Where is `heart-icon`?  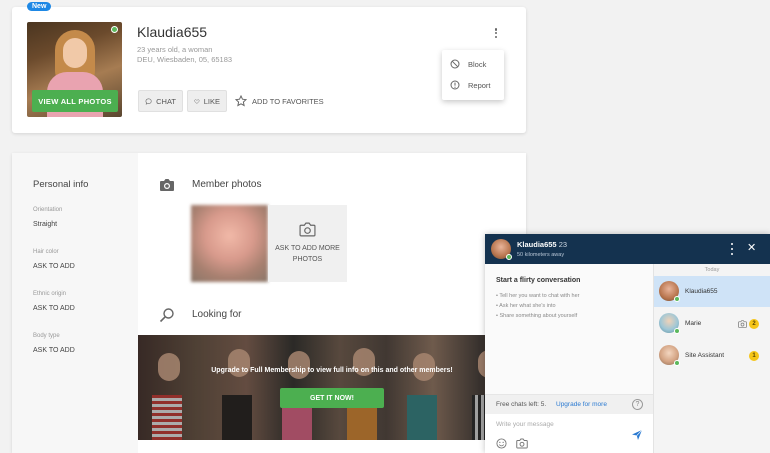
heart-icon is located at coordinates (197, 101).